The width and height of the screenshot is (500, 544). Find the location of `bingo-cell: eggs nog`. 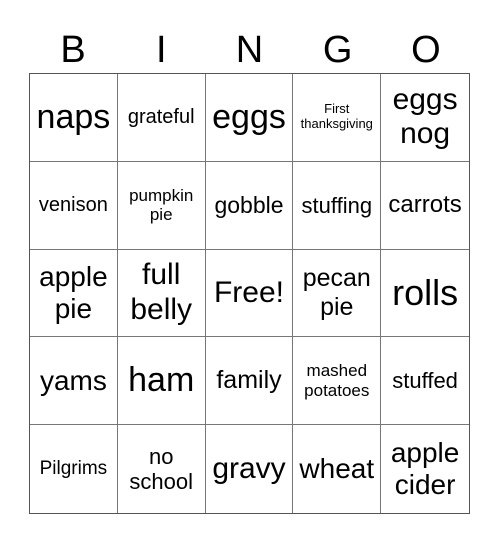

bingo-cell: eggs nog is located at coordinates (425, 118).